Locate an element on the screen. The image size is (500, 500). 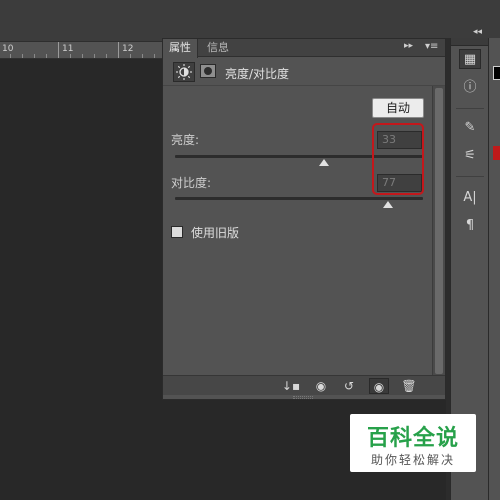
panel-scrollbar is located at coordinates (438, 230).